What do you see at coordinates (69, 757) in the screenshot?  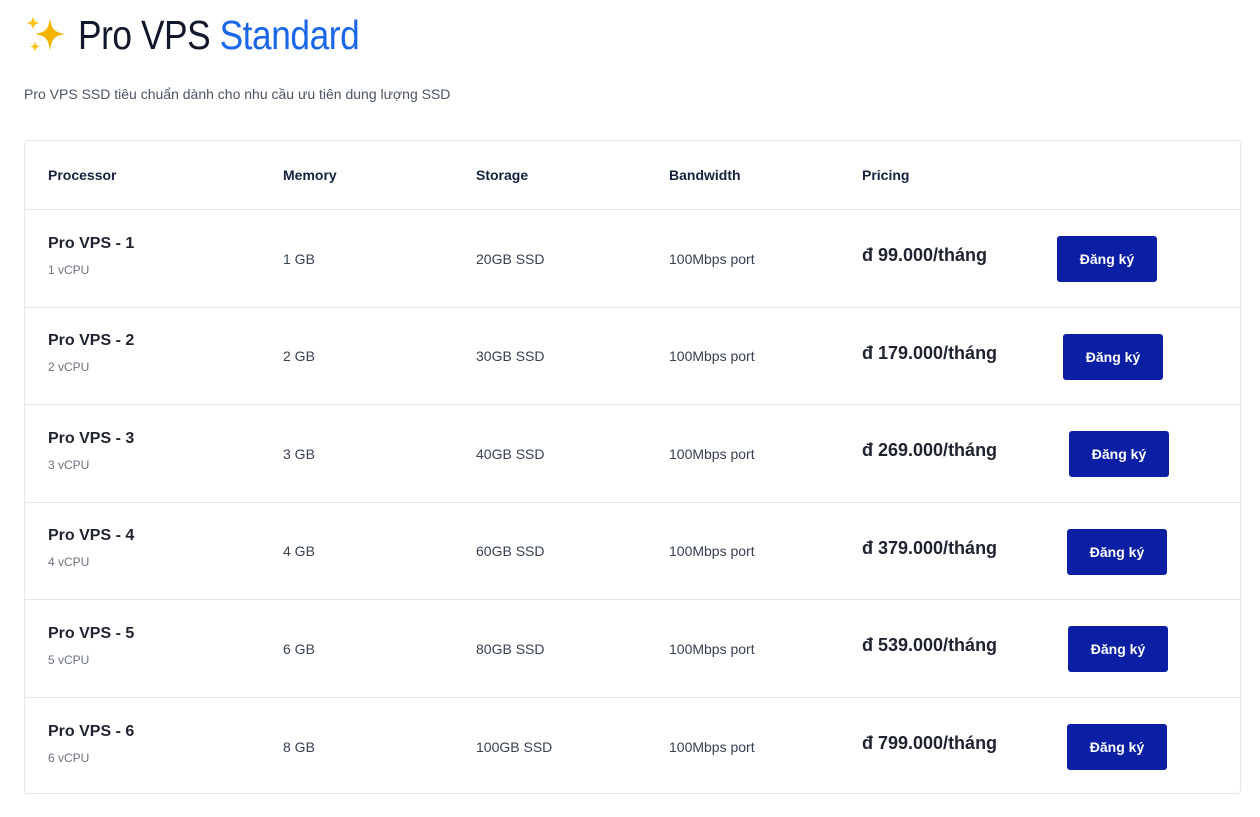 I see `plan-cpu: 6 vCPU` at bounding box center [69, 757].